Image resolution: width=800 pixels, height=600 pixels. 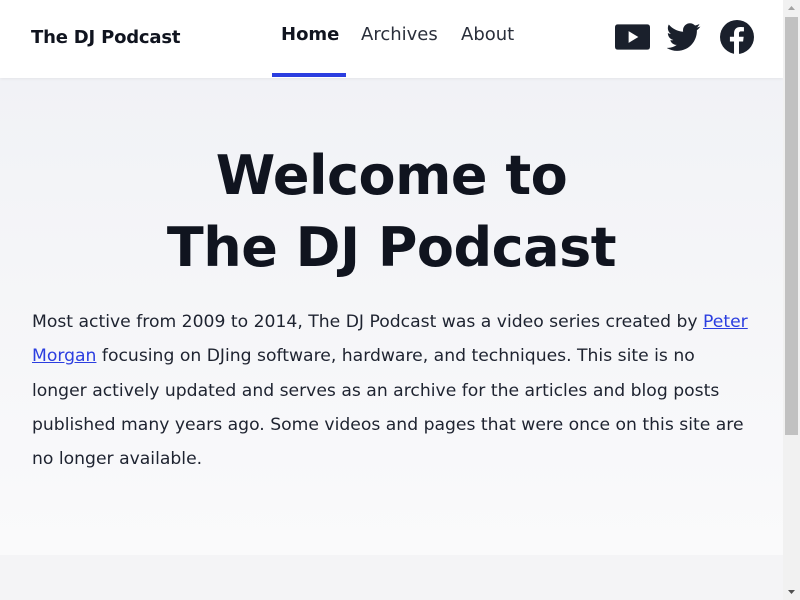 I want to click on scroll-up-button, so click(x=791, y=8).